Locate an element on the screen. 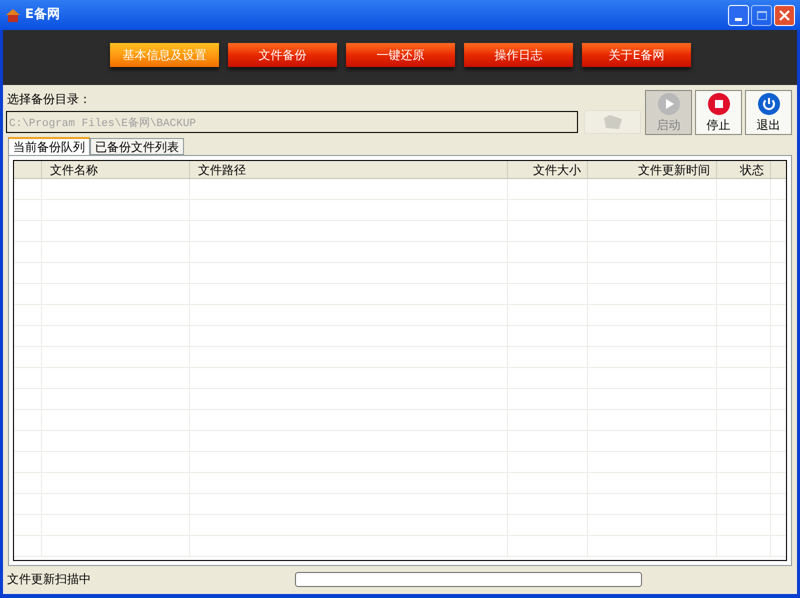  power-icon is located at coordinates (768, 104).